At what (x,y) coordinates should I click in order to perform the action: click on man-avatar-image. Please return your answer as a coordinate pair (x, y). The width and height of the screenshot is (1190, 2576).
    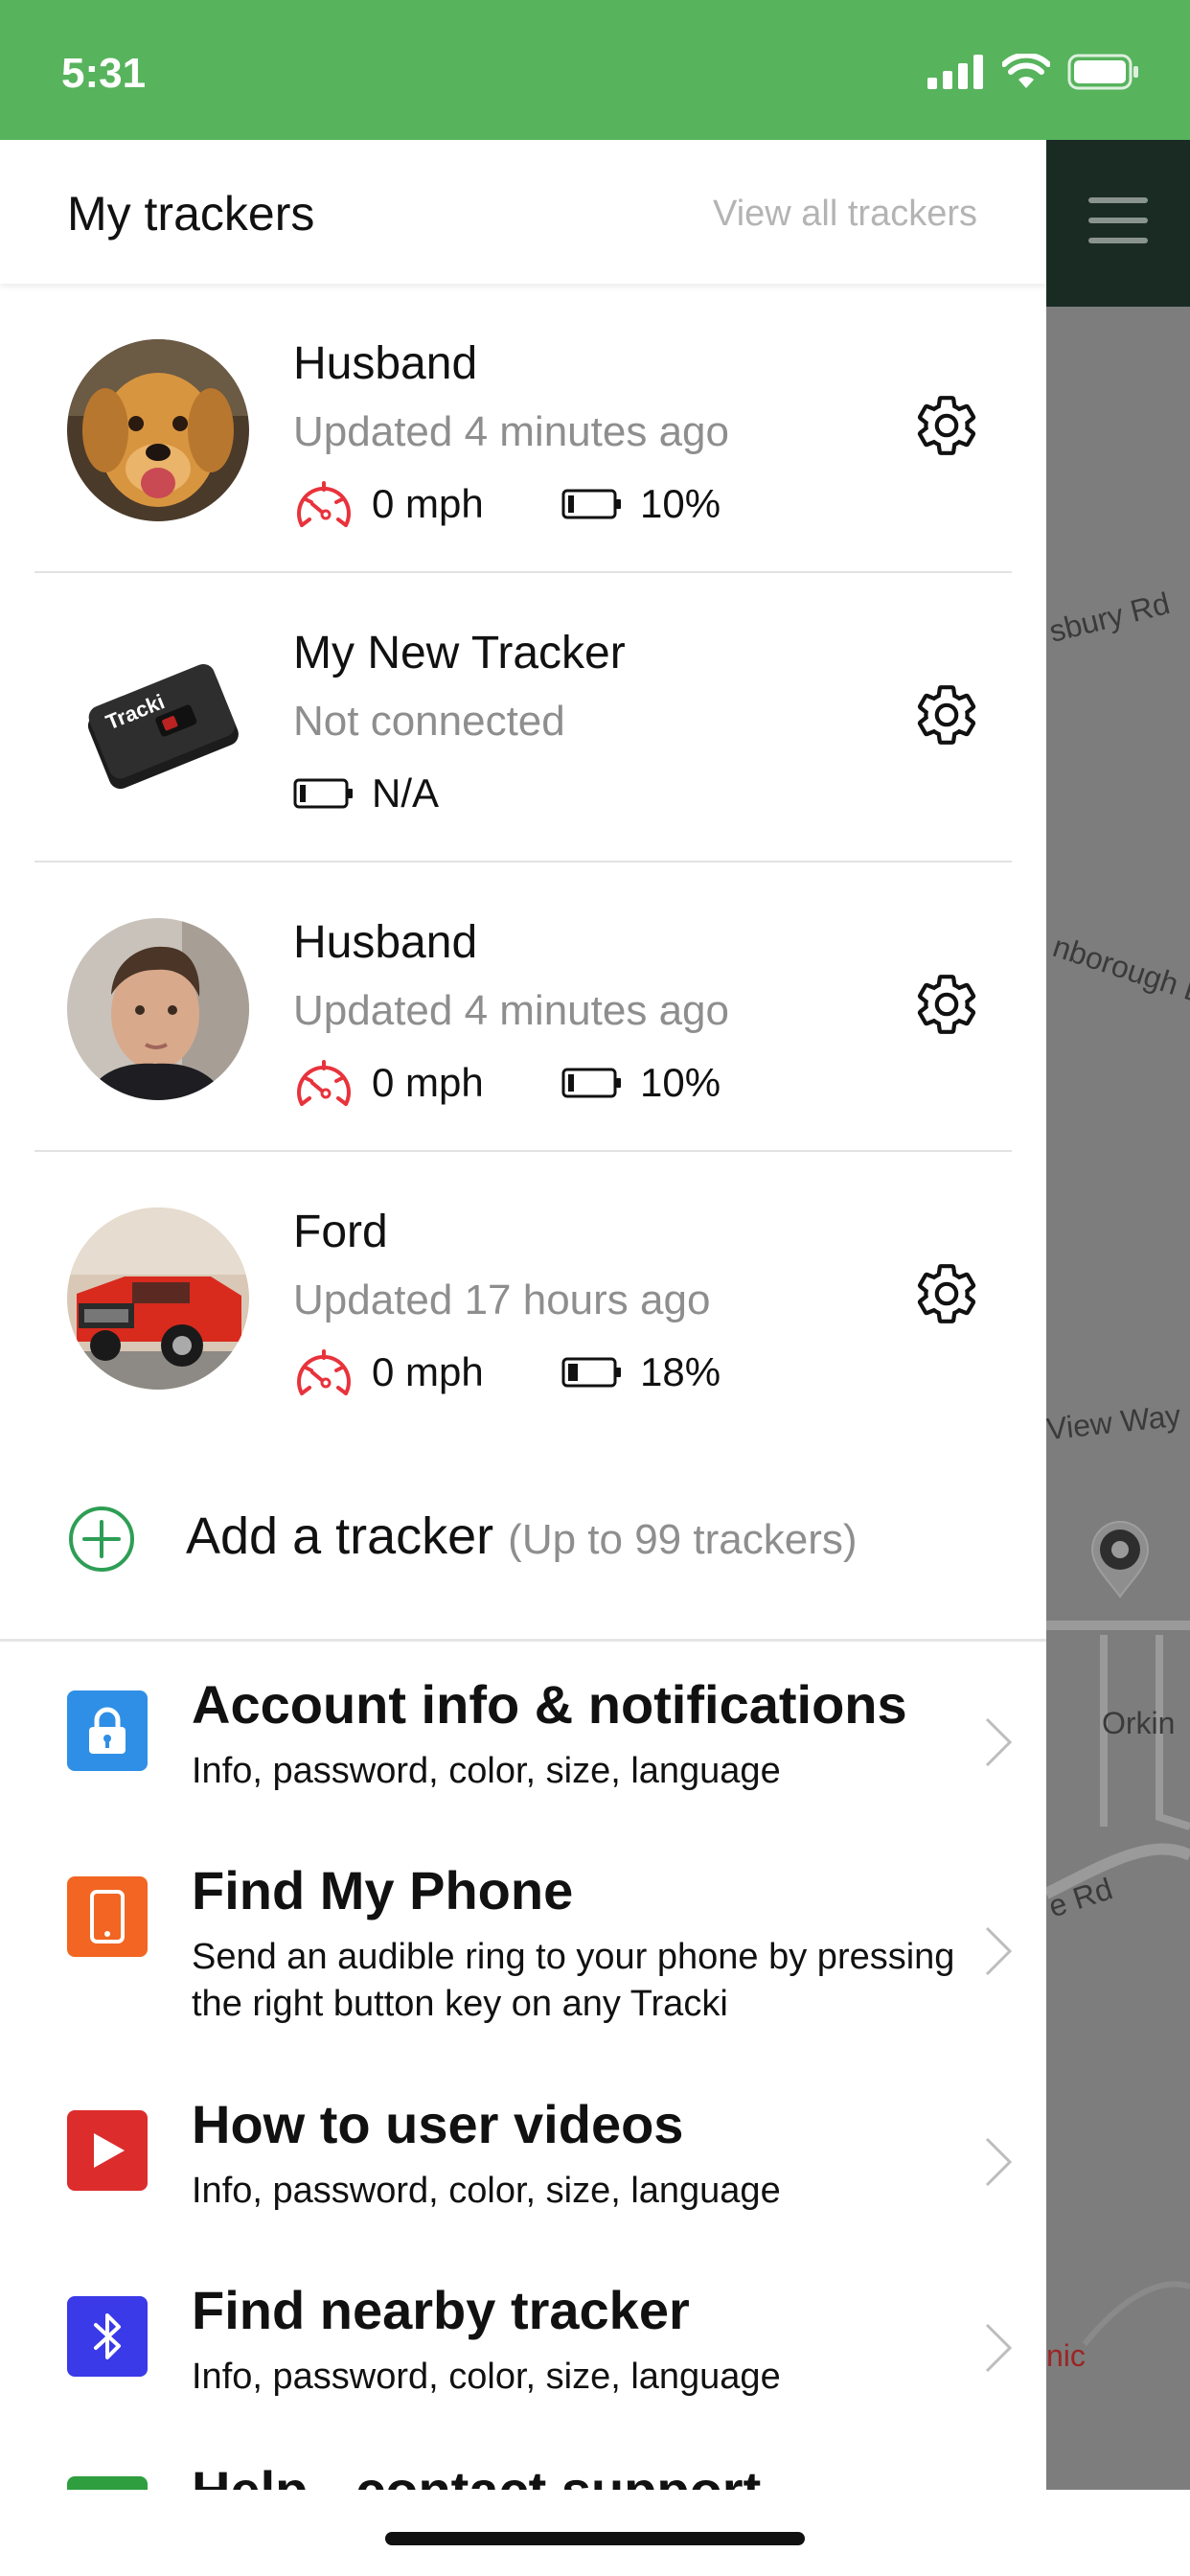
    Looking at the image, I should click on (158, 1009).